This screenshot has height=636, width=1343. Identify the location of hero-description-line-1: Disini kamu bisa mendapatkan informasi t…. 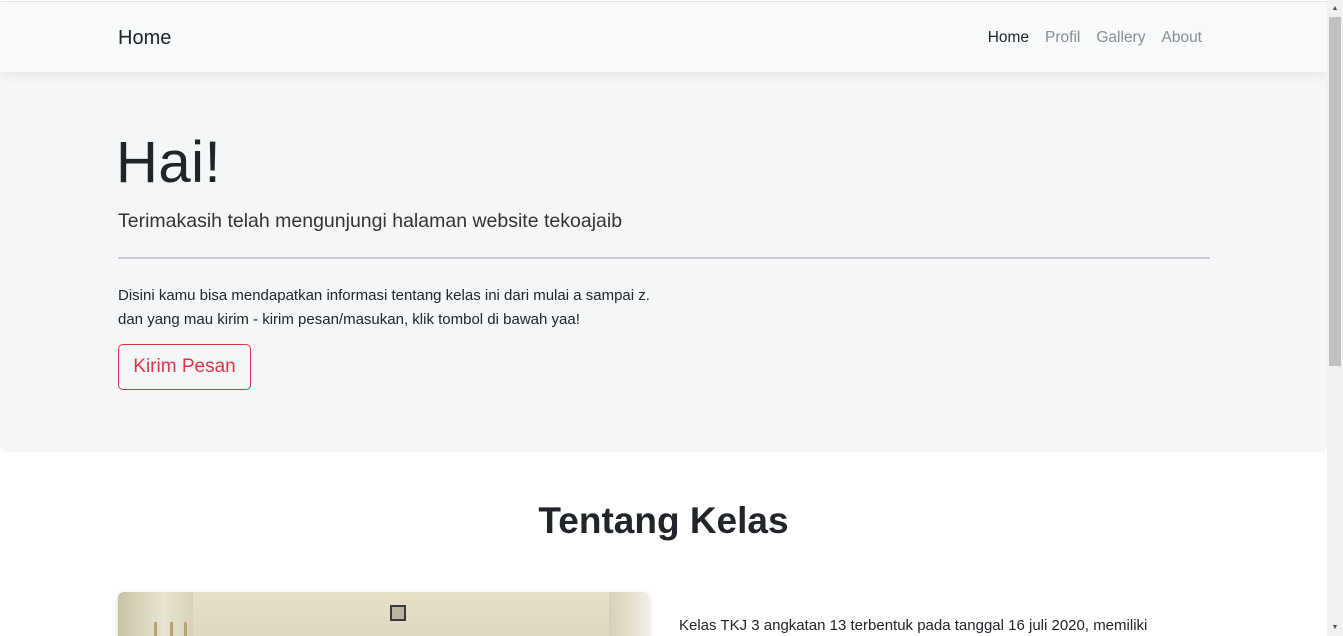
(384, 295).